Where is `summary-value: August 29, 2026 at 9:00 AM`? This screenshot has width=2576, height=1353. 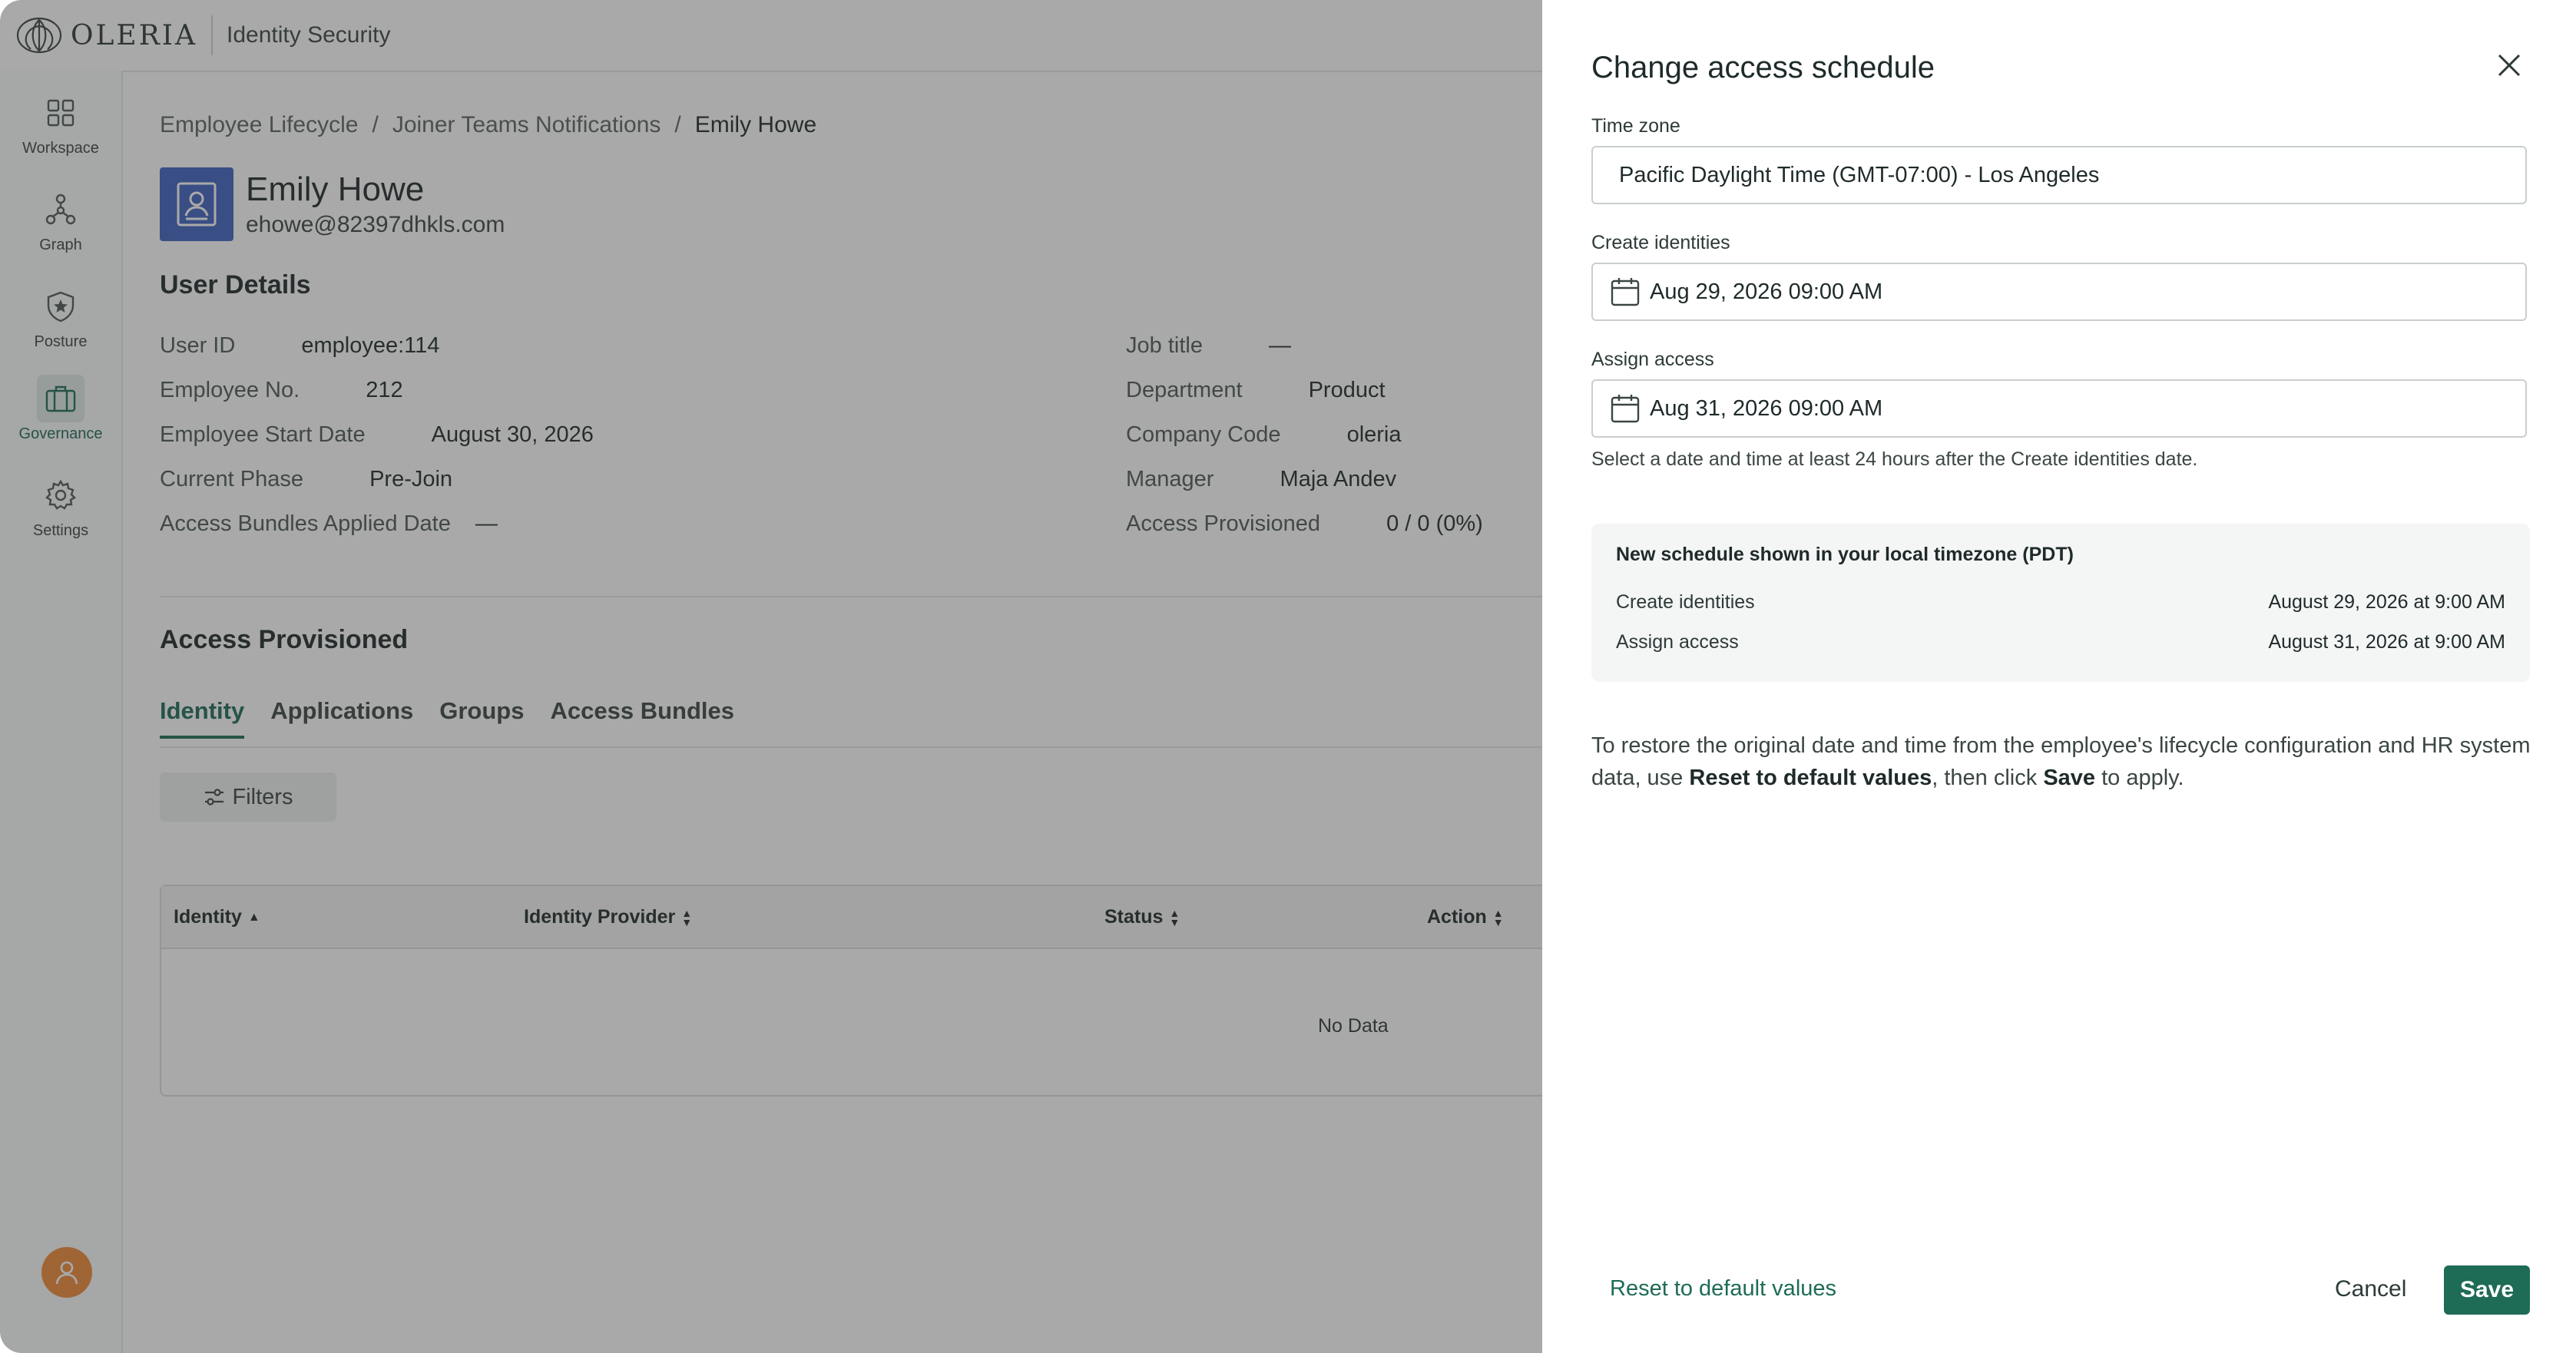
summary-value: August 29, 2026 at 9:00 AM is located at coordinates (2386, 602).